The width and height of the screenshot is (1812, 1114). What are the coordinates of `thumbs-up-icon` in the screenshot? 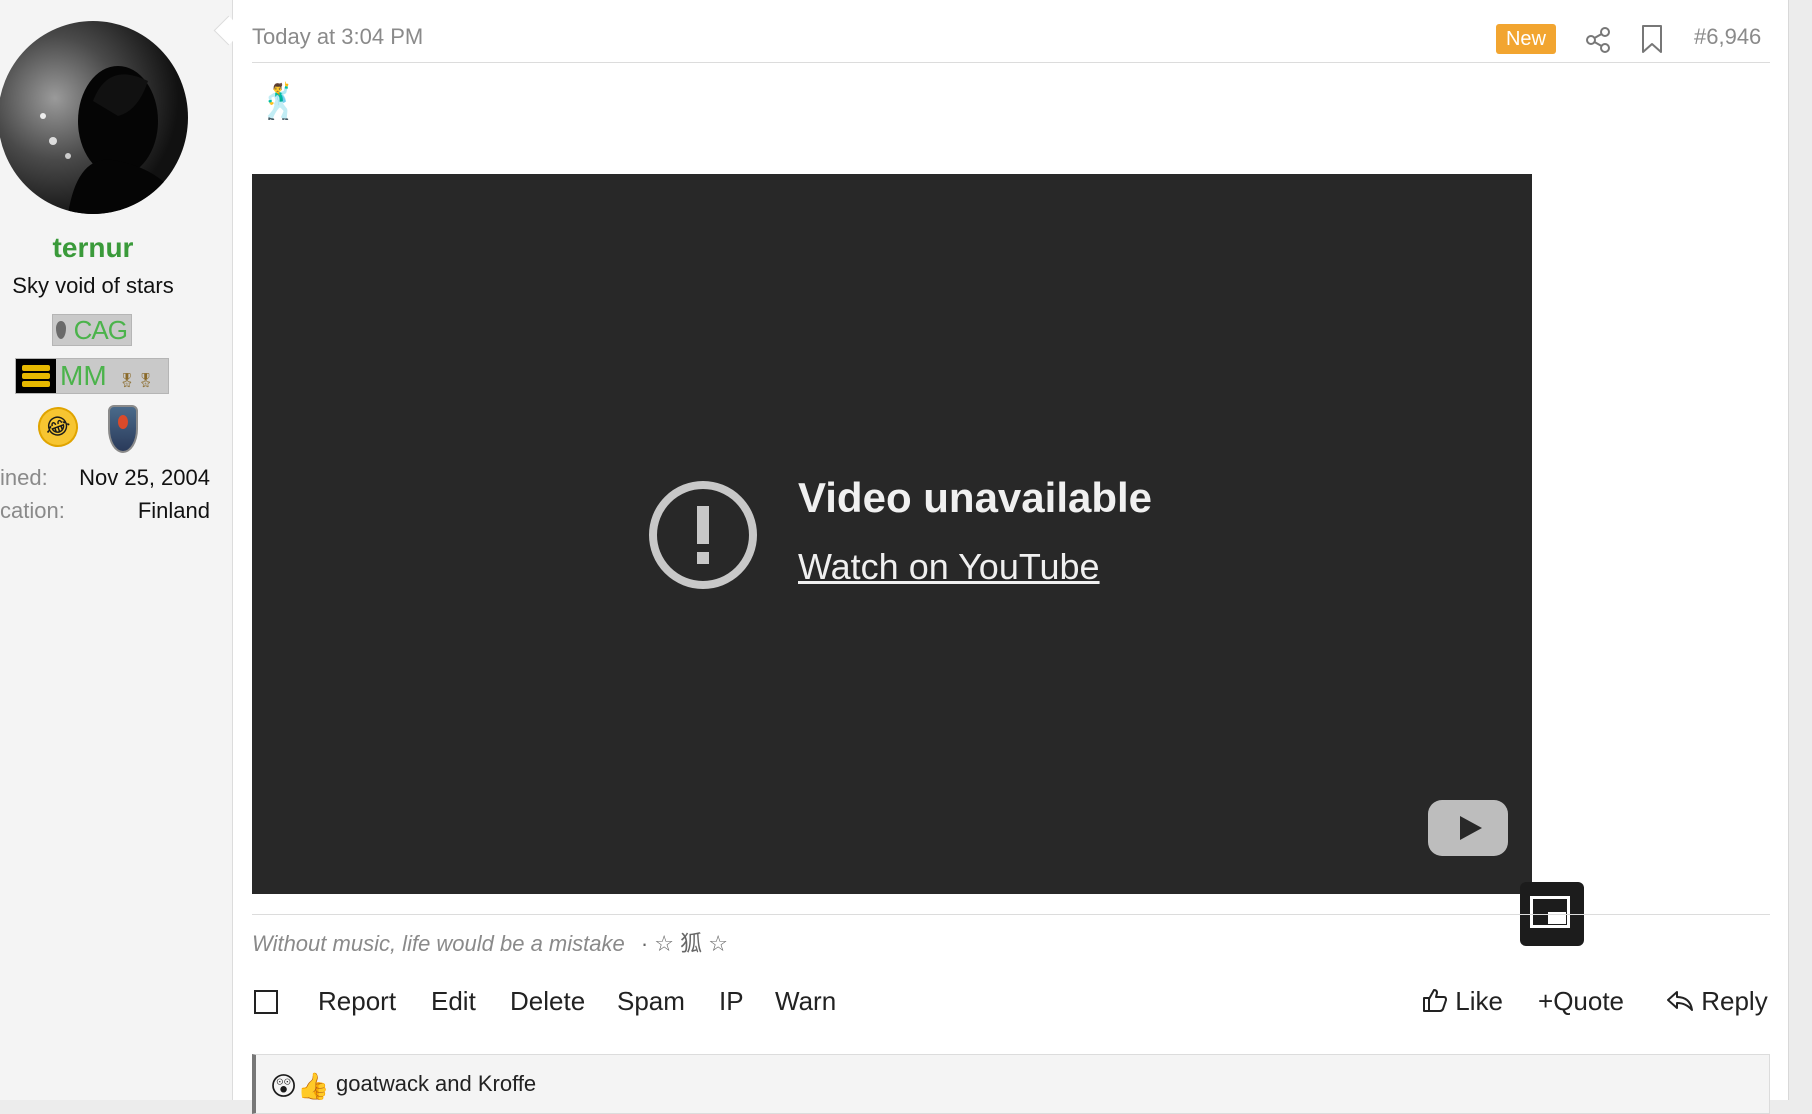 It's located at (1435, 1000).